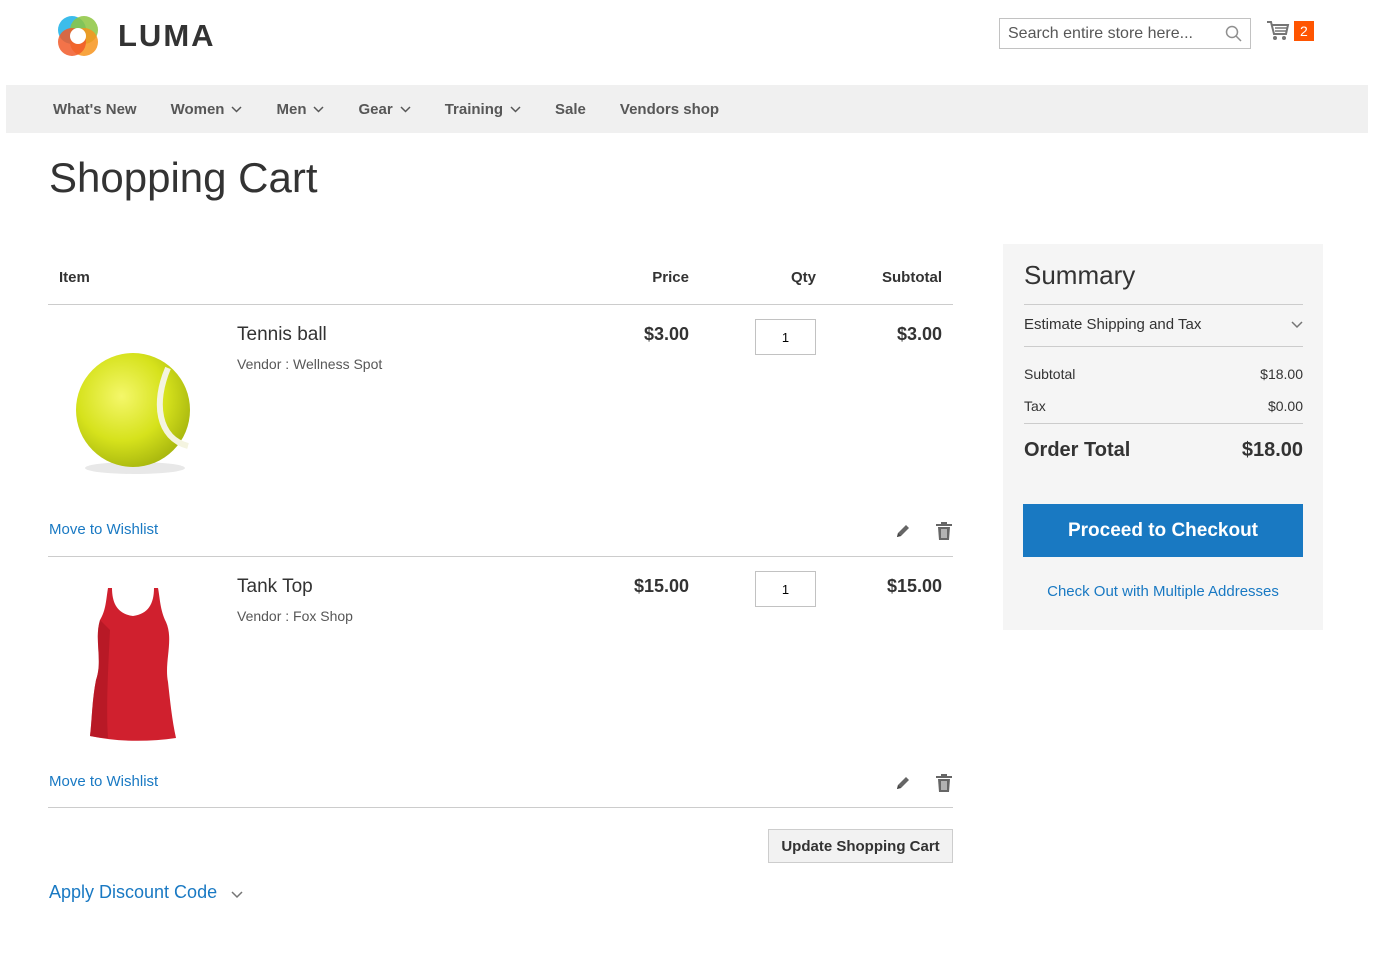 This screenshot has width=1383, height=964. I want to click on estimate-label: Estimate Shipping and Tax, so click(1113, 324).